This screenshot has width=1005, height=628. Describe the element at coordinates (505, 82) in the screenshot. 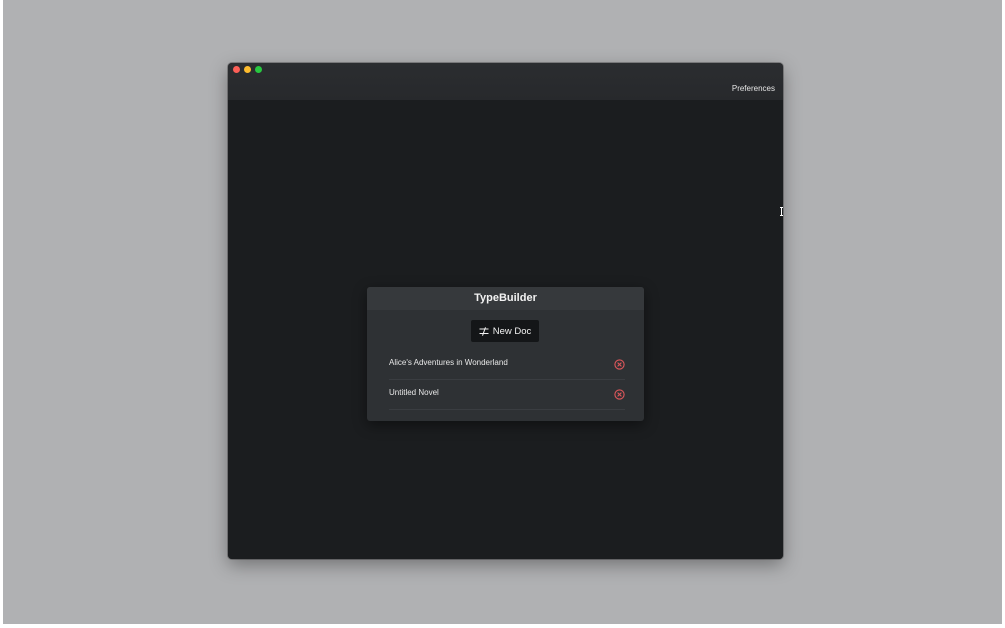

I see `title-bar: Preferences` at that location.